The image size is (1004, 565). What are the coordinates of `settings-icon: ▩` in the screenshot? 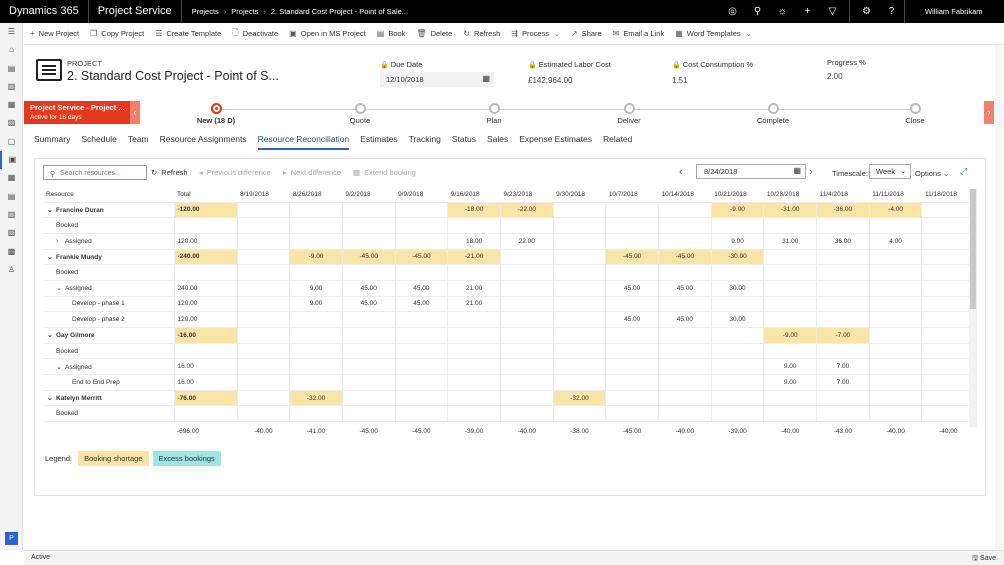 It's located at (11, 252).